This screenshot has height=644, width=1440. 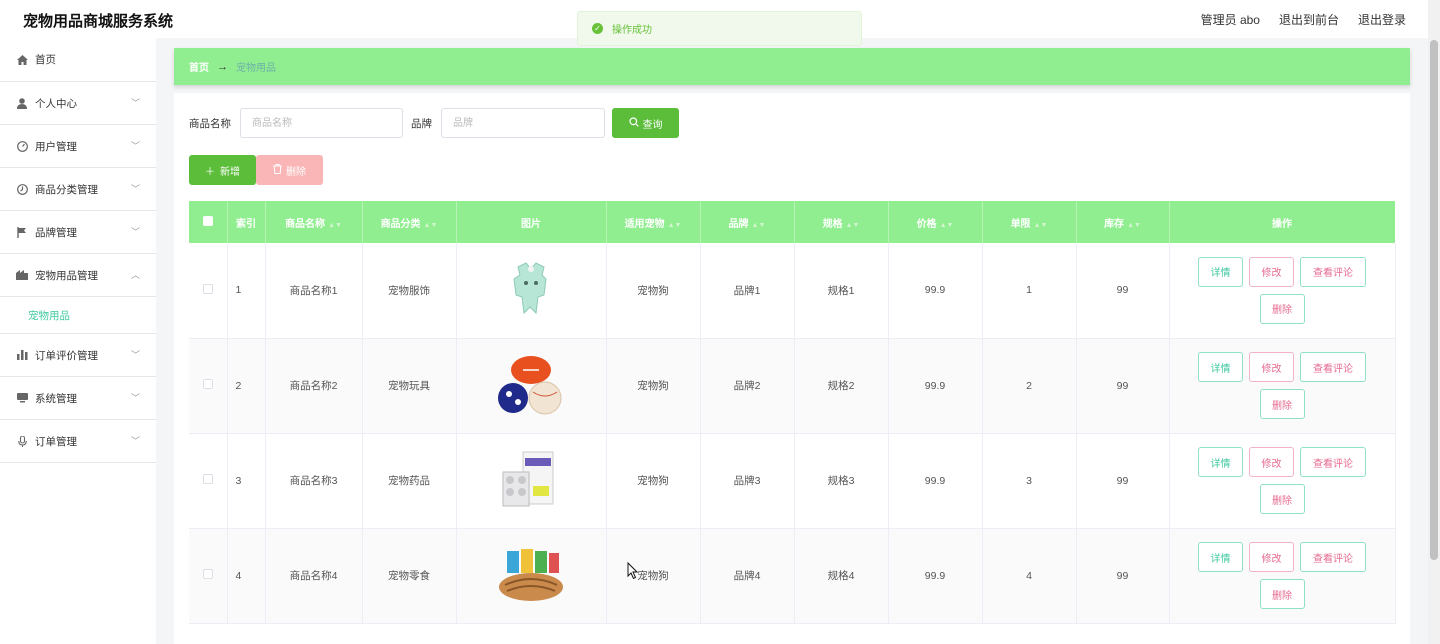 What do you see at coordinates (653, 222) in the screenshot?
I see `column-header: 适用宠物 ▲▼` at bounding box center [653, 222].